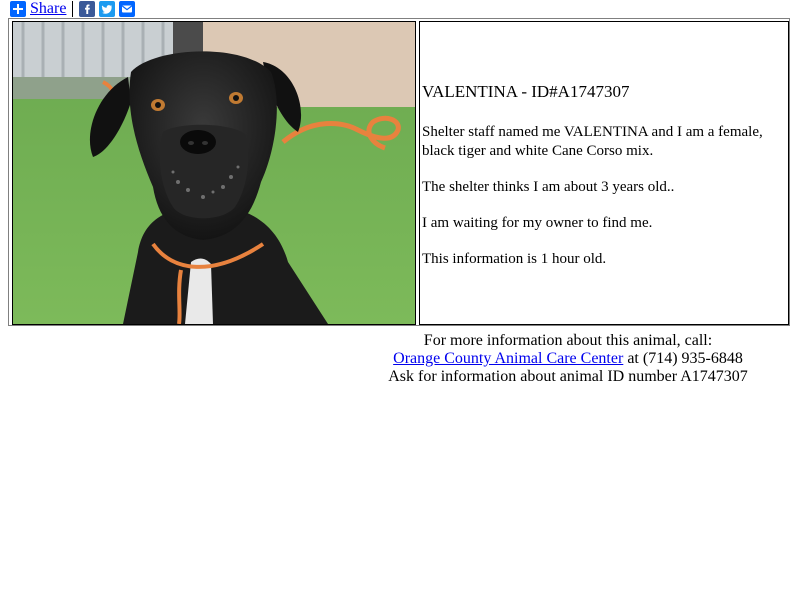 The image size is (800, 600). Describe the element at coordinates (87, 9) in the screenshot. I see `facebook-icon` at that location.